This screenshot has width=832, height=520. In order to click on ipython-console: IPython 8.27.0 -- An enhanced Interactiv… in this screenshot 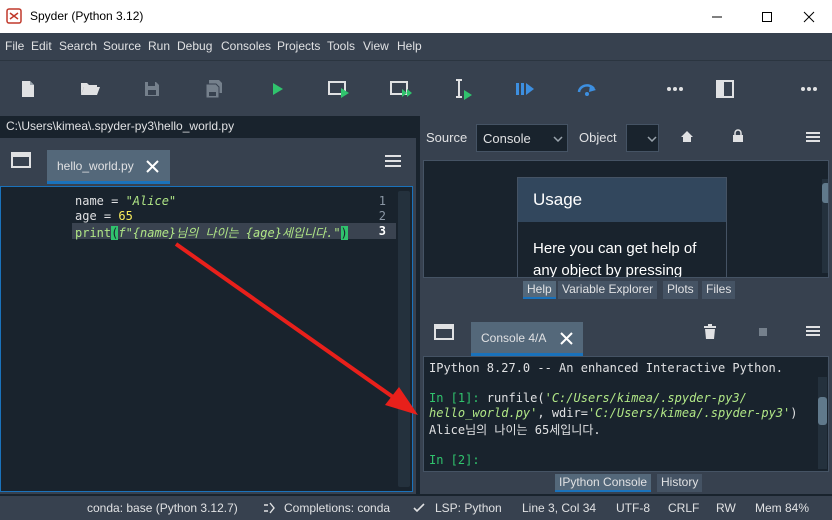, I will do `click(626, 414)`.